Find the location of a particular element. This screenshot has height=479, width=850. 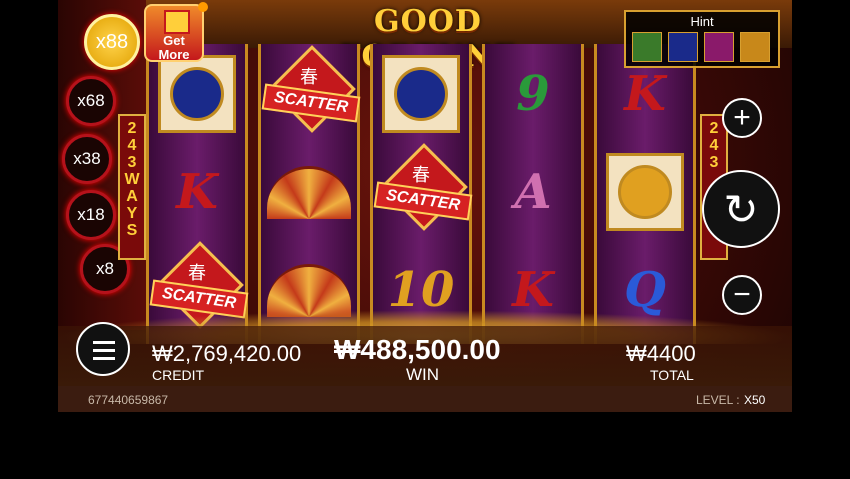

multiplier-x18: x18 is located at coordinates (91, 215).